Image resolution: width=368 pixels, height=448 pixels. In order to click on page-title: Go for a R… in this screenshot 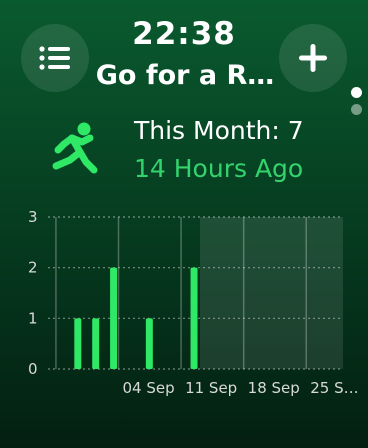, I will do `click(185, 75)`.